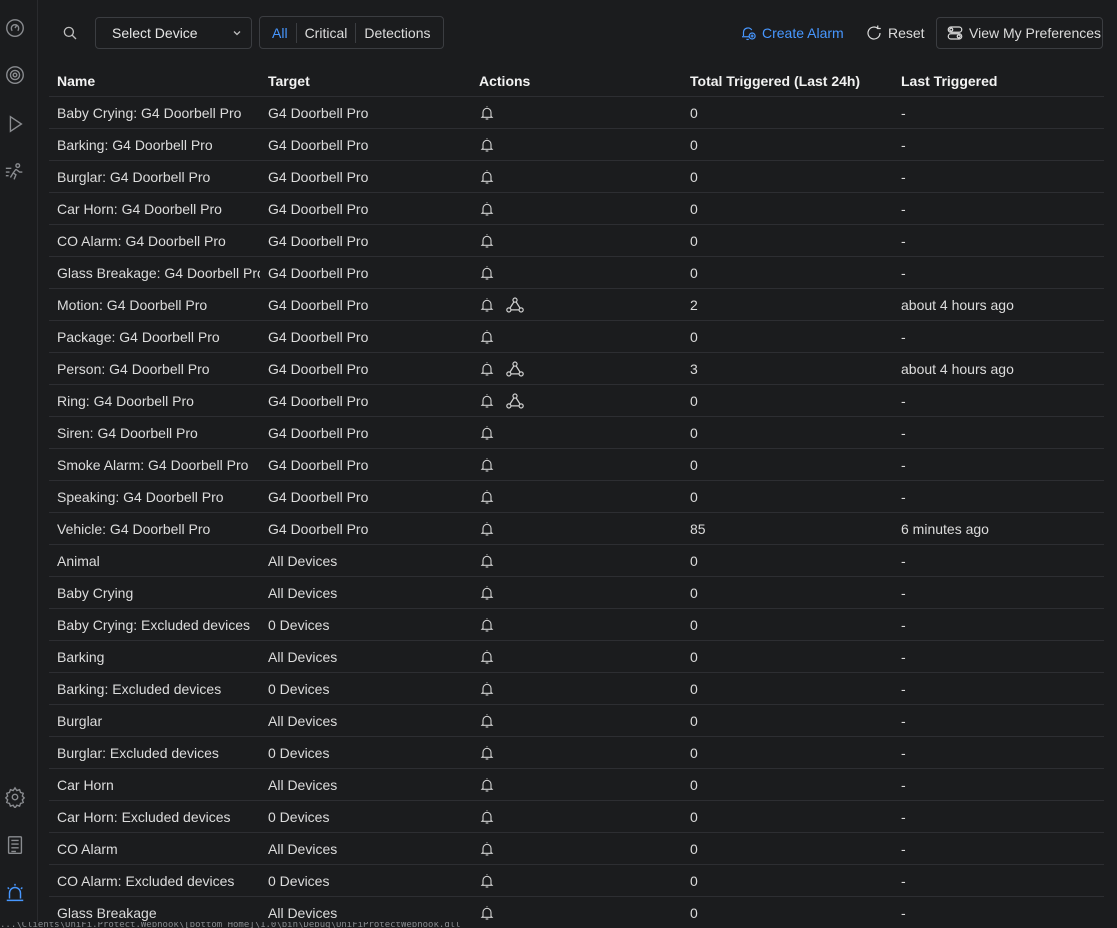  Describe the element at coordinates (576, 401) in the screenshot. I see `table-row: Ring: G4 Doorbell Pro G4 Doorbell Pro 0 -` at that location.